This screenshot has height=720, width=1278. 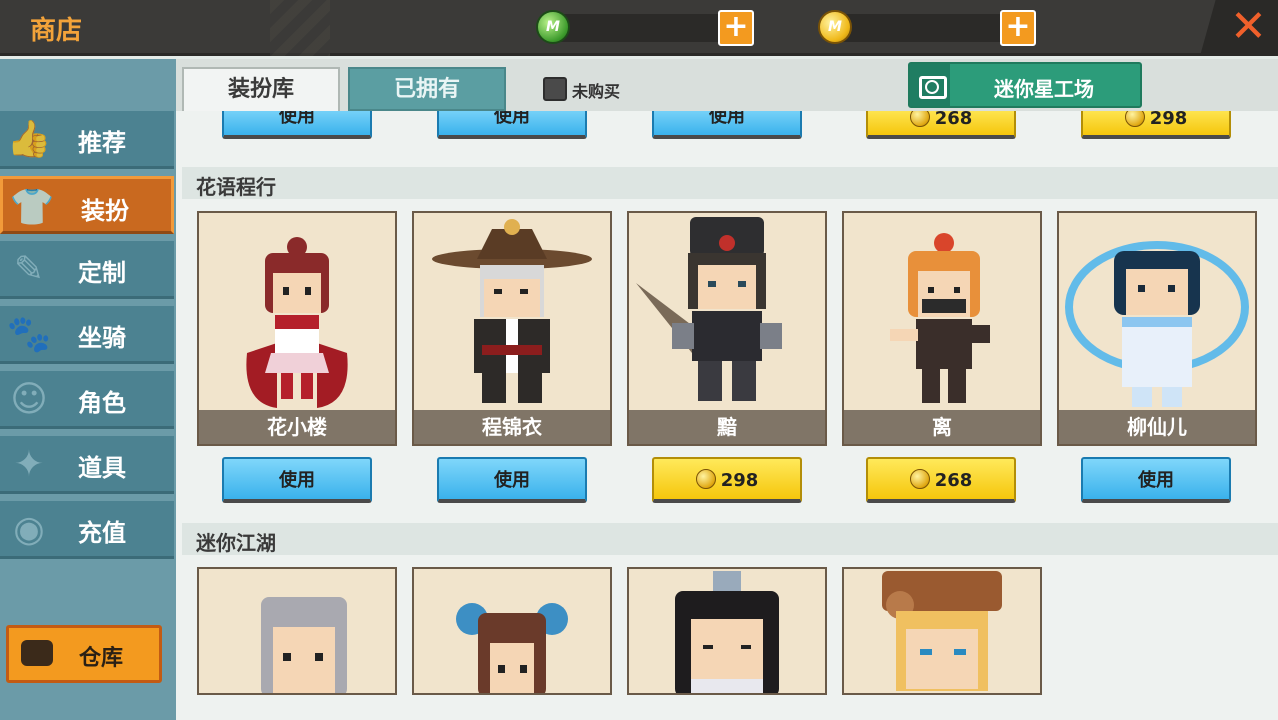 I want to click on outfit-card: 花小楼, so click(x=297, y=328).